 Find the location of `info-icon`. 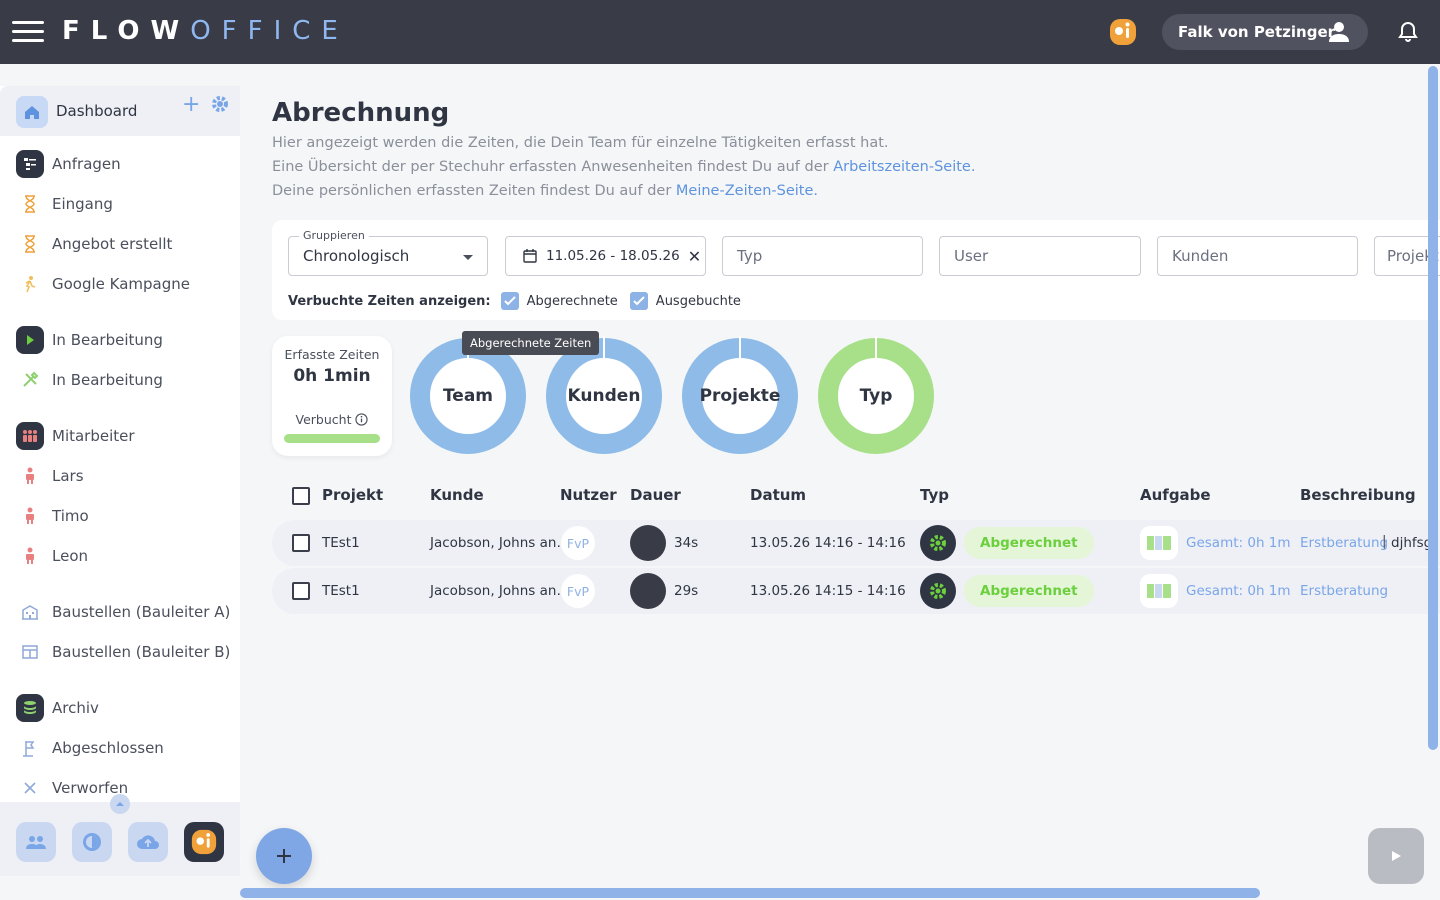

info-icon is located at coordinates (362, 419).